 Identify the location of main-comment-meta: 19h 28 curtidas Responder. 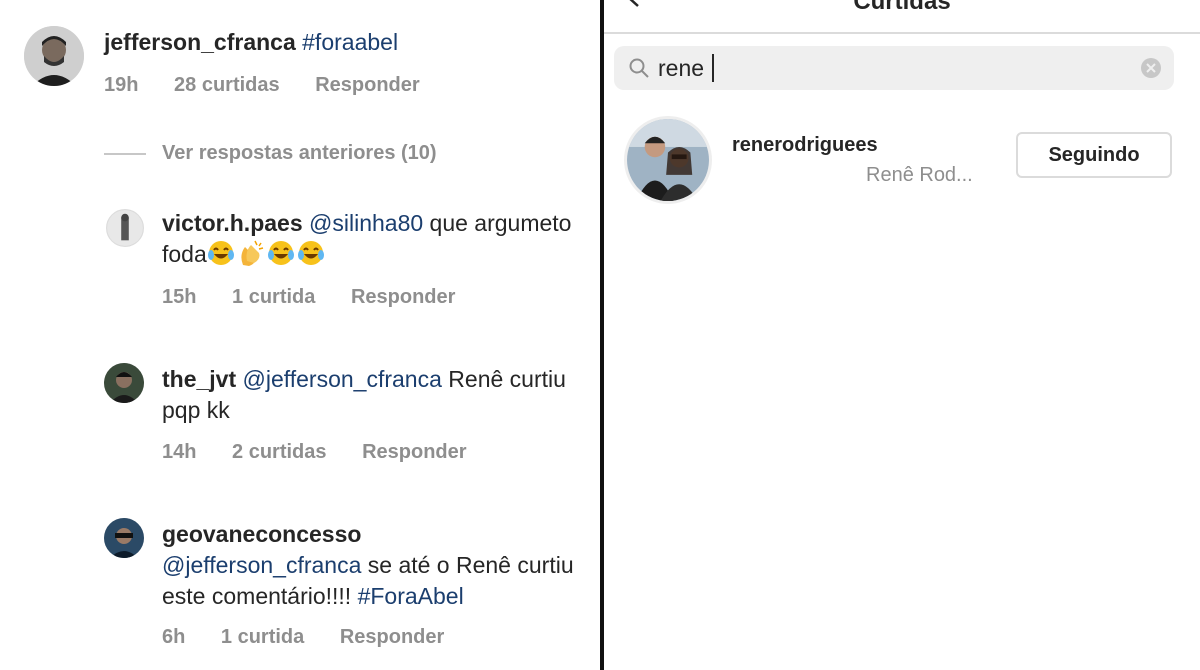
(277, 85).